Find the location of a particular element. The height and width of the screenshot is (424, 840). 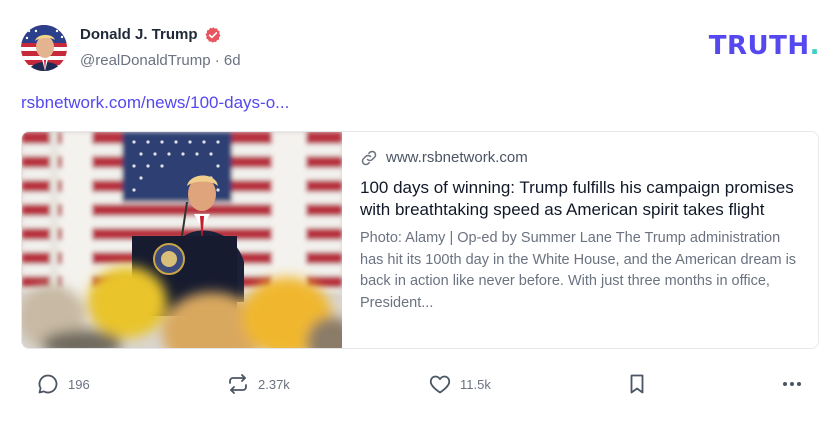

truth-logo-text: TRUTH is located at coordinates (759, 46).